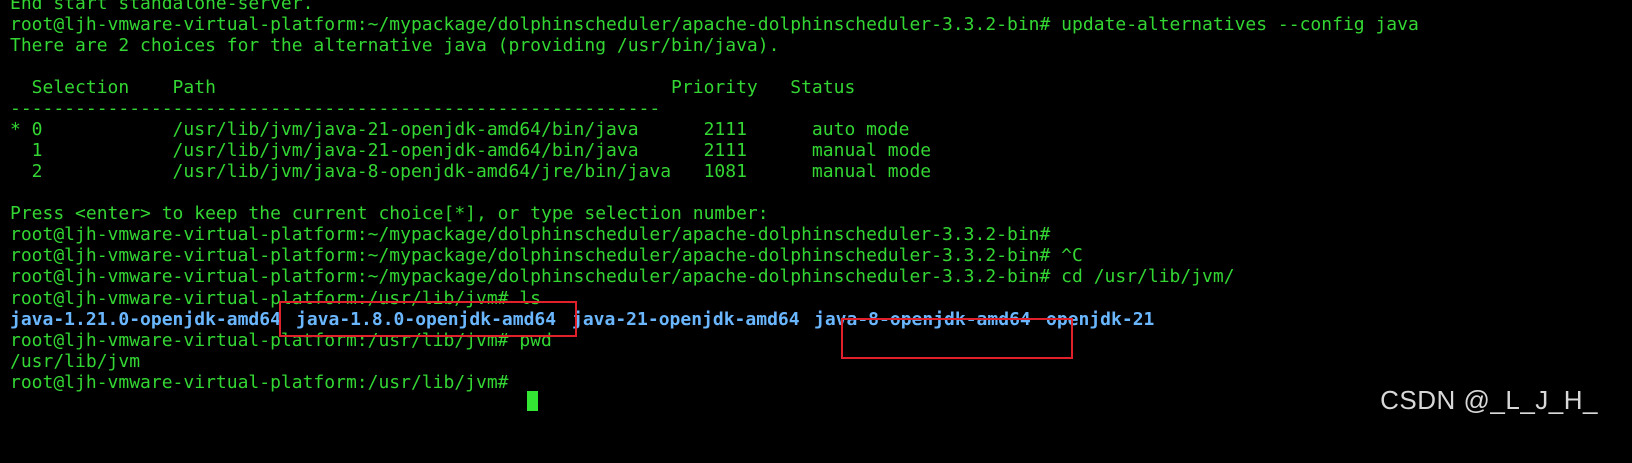 Image resolution: width=1632 pixels, height=463 pixels. What do you see at coordinates (75, 361) in the screenshot?
I see `terminal-line: /usr/lib/jvm` at bounding box center [75, 361].